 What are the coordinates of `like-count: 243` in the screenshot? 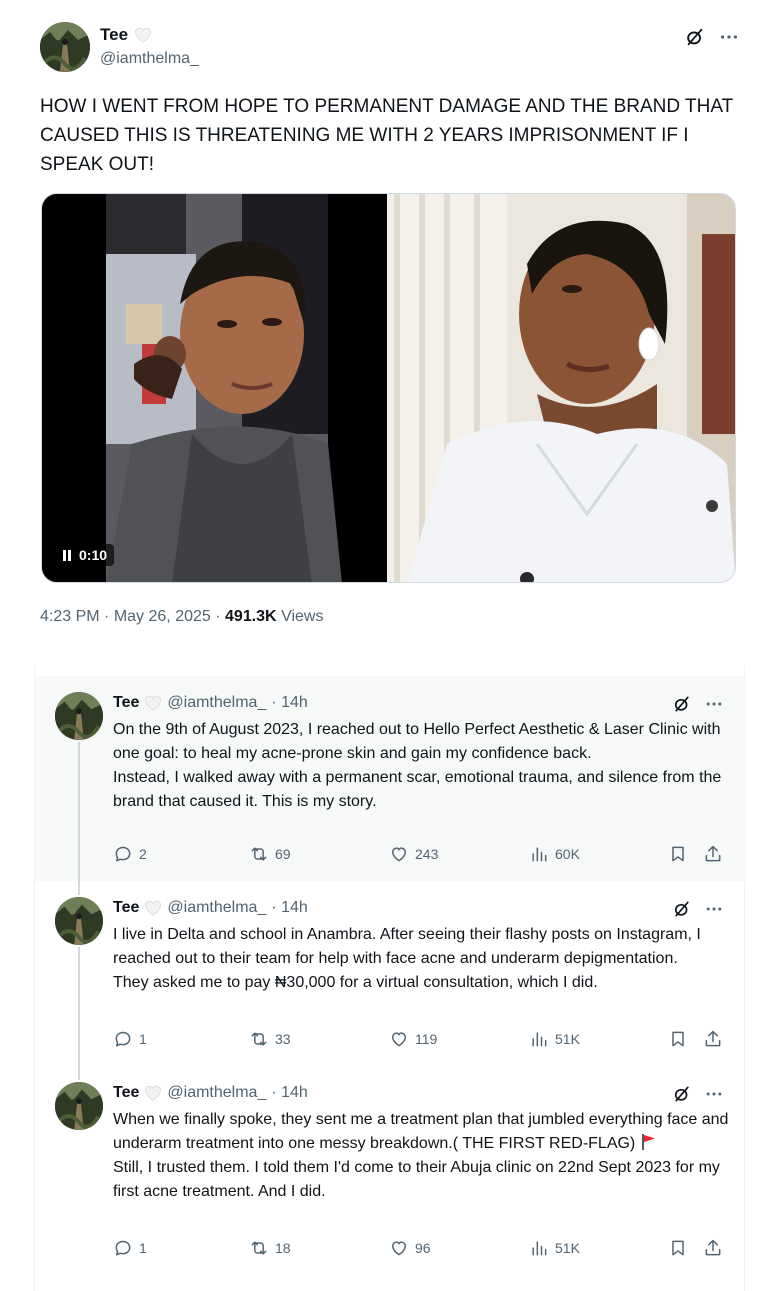 It's located at (427, 854).